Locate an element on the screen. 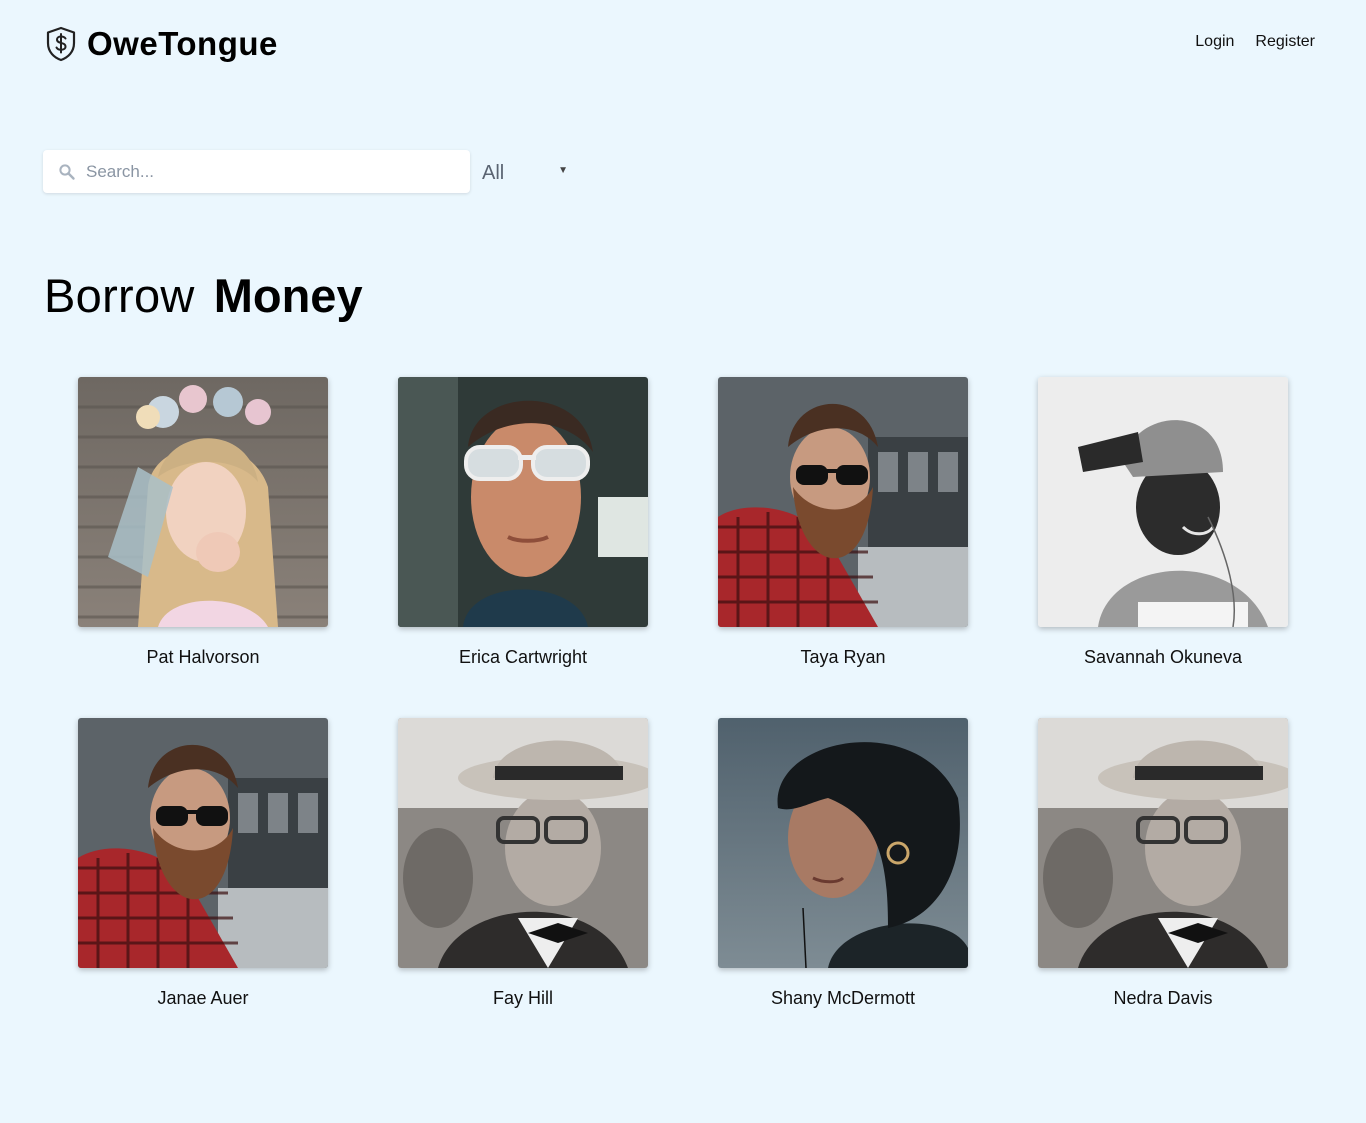  login-link: Login is located at coordinates (1214, 42).